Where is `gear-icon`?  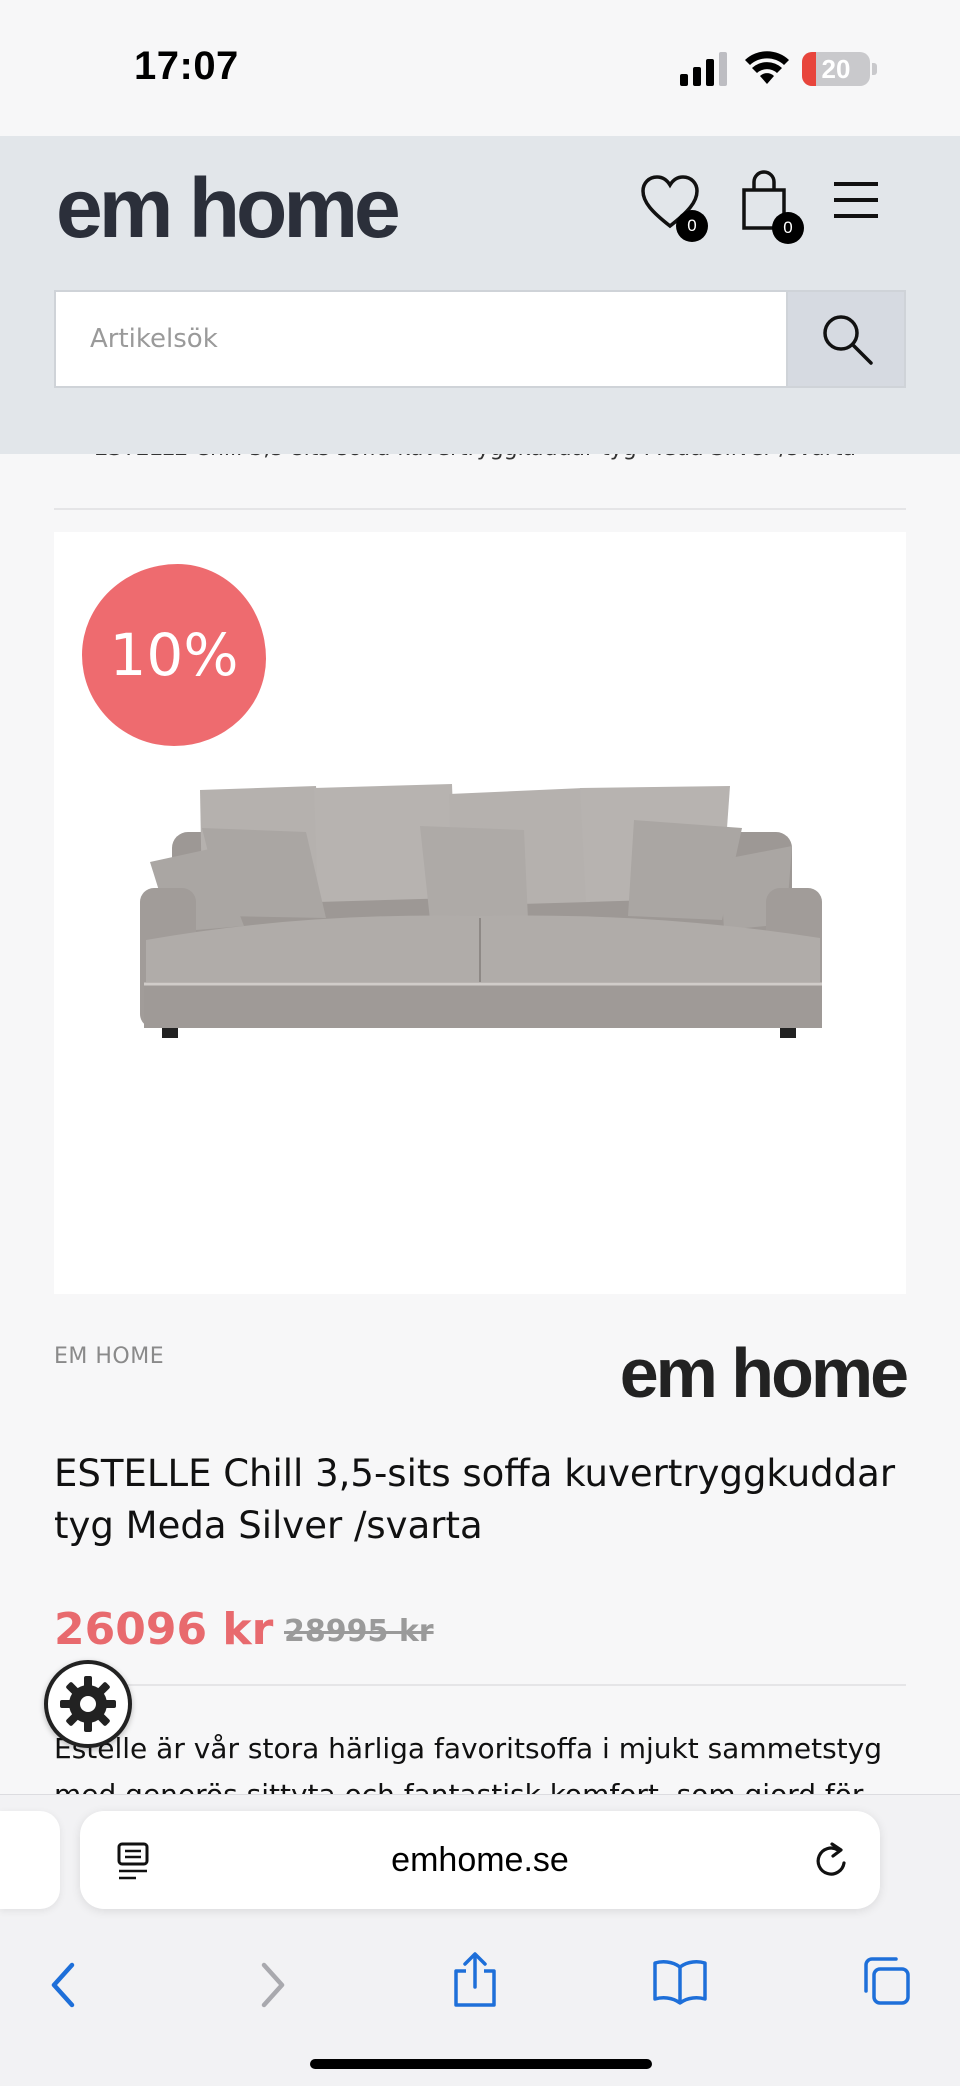
gear-icon is located at coordinates (88, 1704).